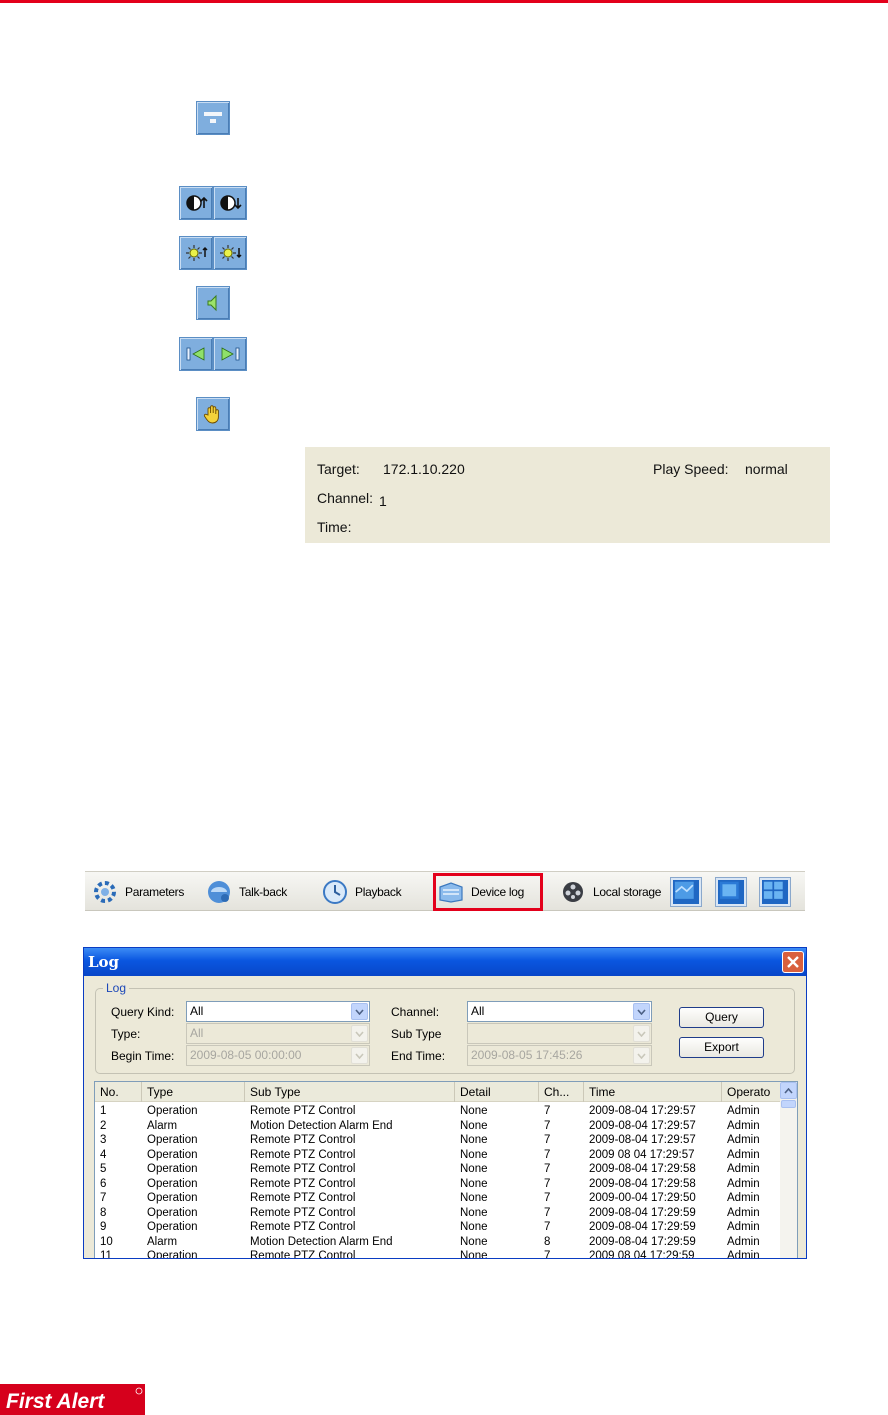 The image size is (888, 1415). Describe the element at coordinates (721, 1047) in the screenshot. I see `export-button: Export` at that location.